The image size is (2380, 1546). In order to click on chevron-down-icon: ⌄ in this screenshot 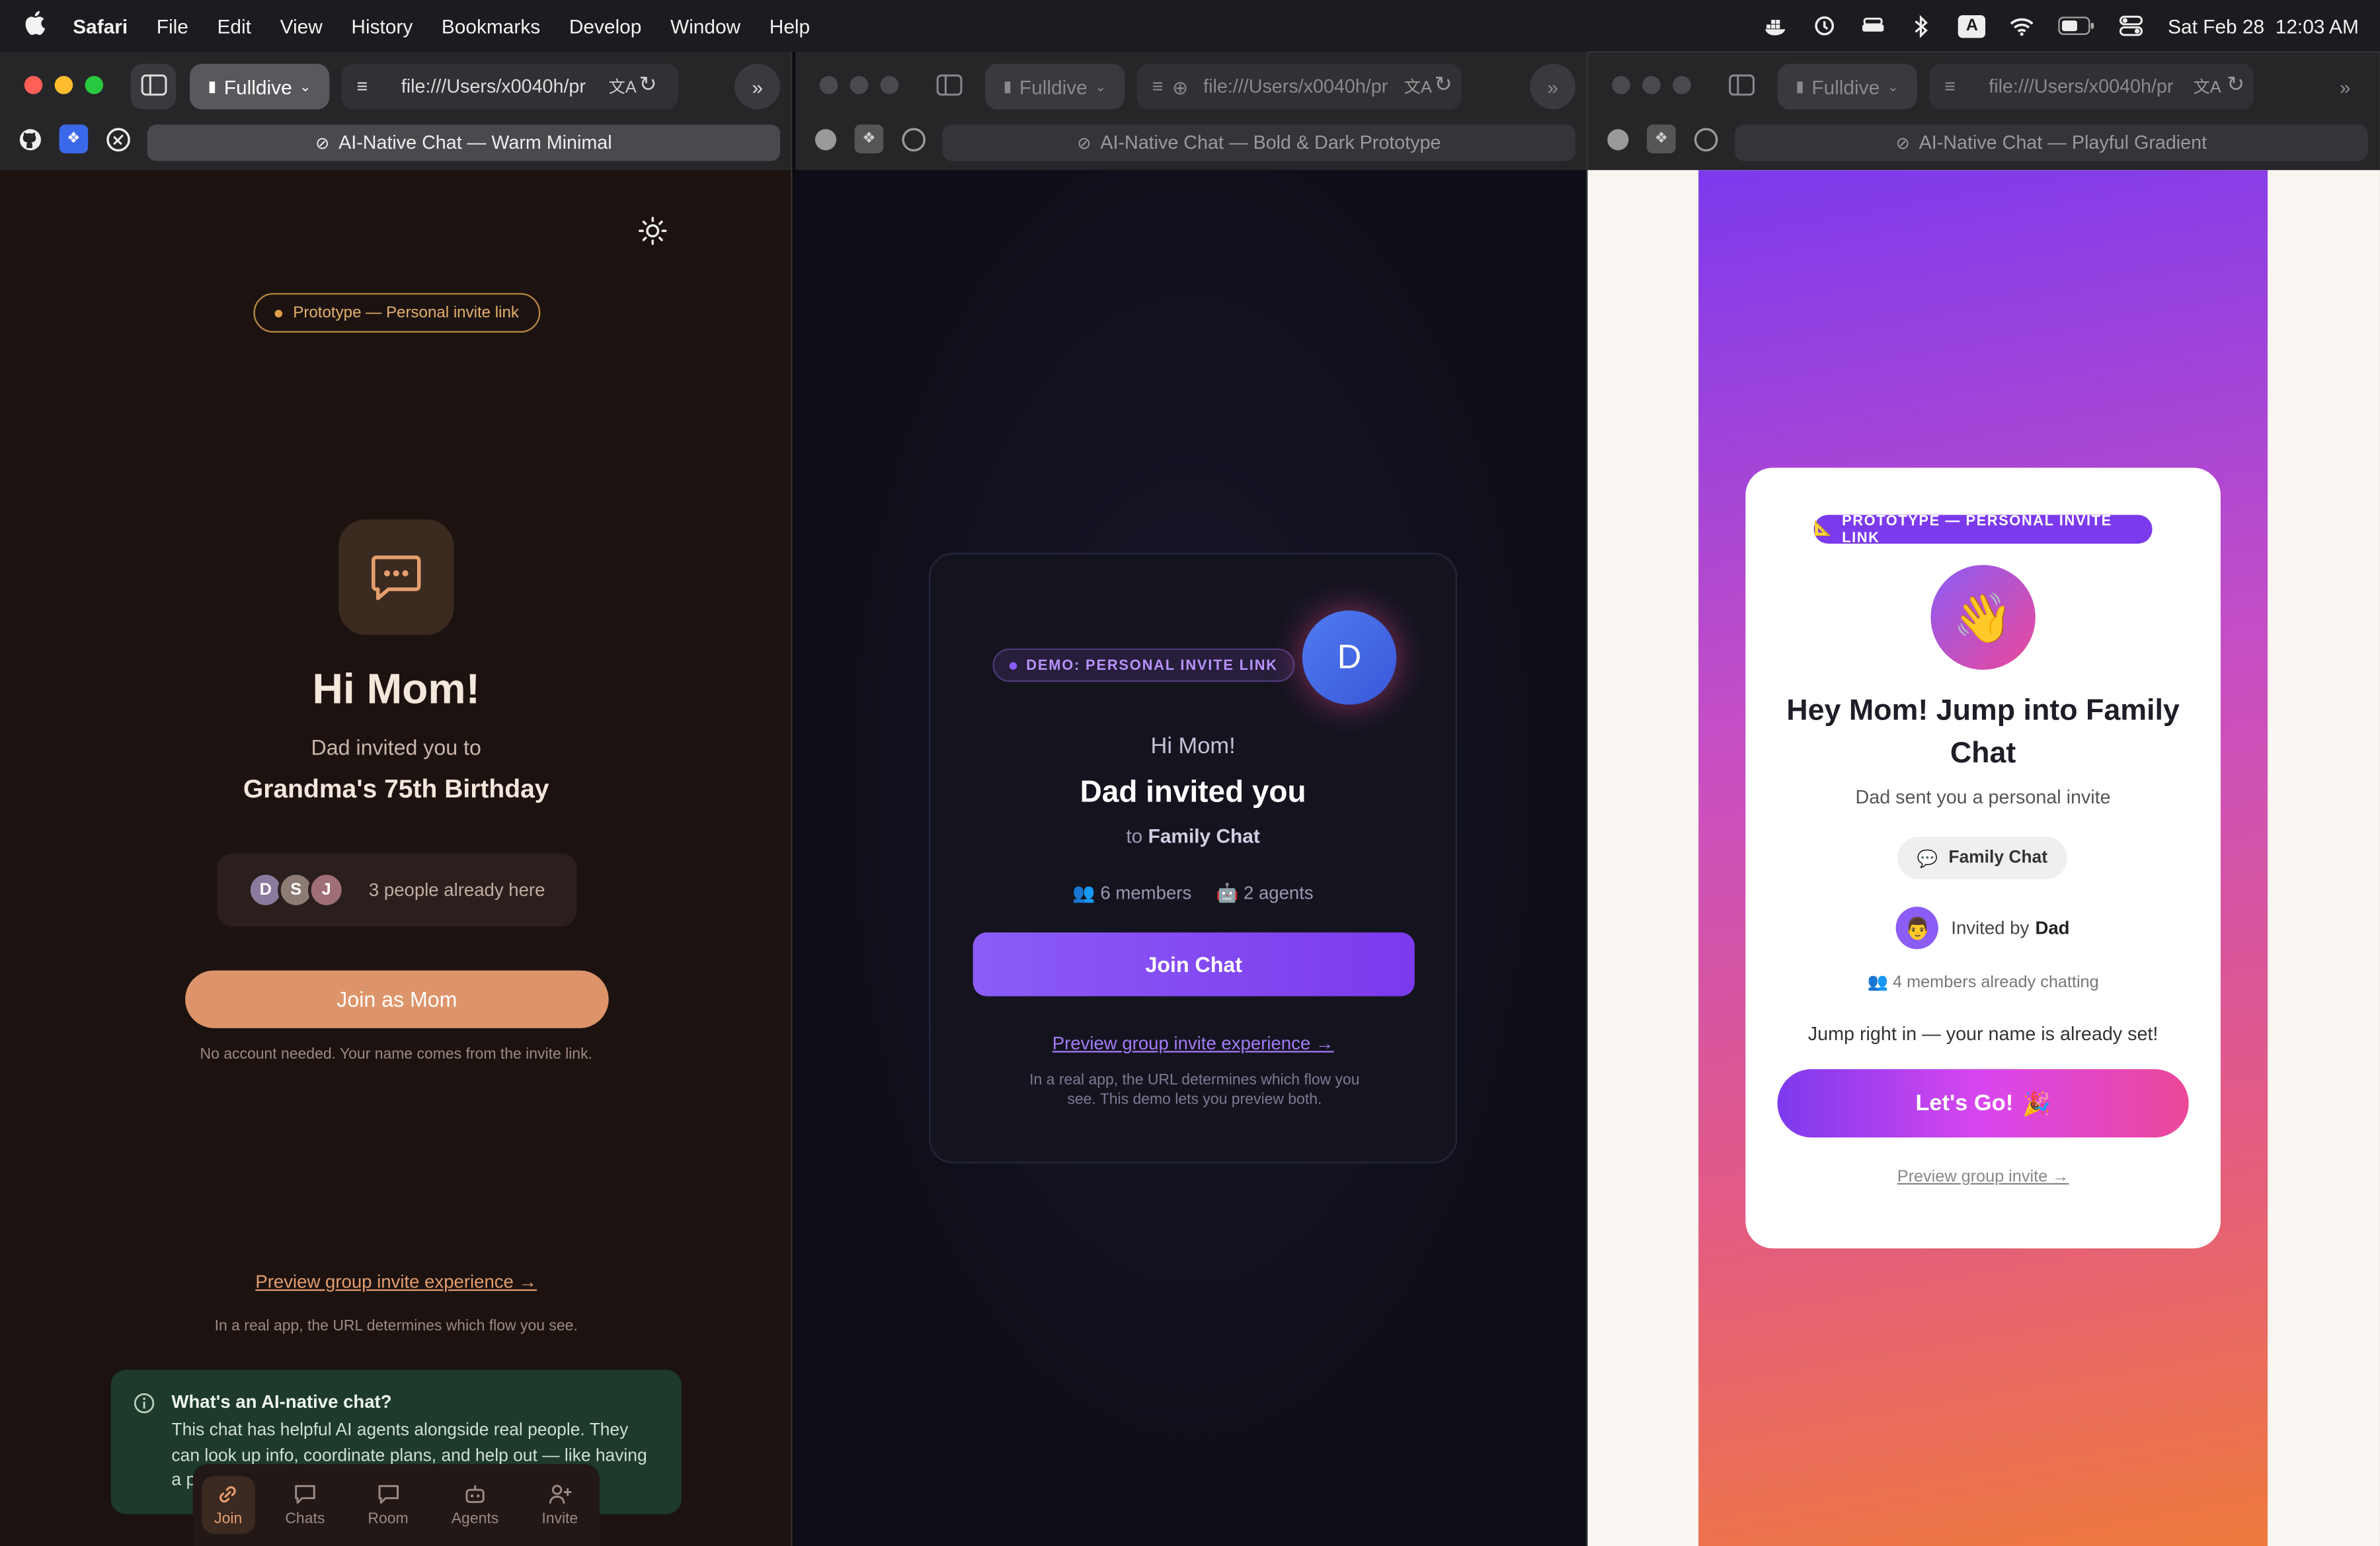, I will do `click(1893, 86)`.